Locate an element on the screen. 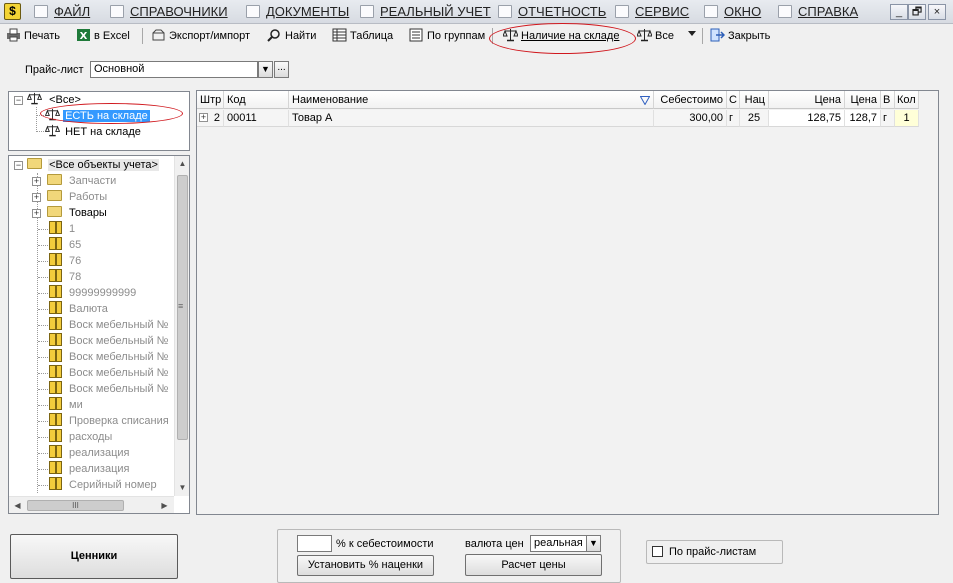 The image size is (953, 583). tree-item: Проверка списания is located at coordinates (109, 421).